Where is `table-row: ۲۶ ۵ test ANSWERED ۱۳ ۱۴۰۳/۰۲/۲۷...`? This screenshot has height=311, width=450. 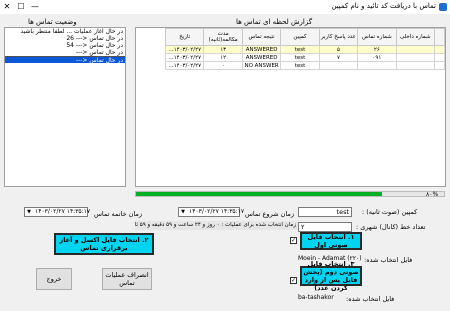 table-row: ۲۶ ۵ test ANSWERED ۱۳ ۱۴۰۳/۰۲/۲۷... is located at coordinates (304, 49).